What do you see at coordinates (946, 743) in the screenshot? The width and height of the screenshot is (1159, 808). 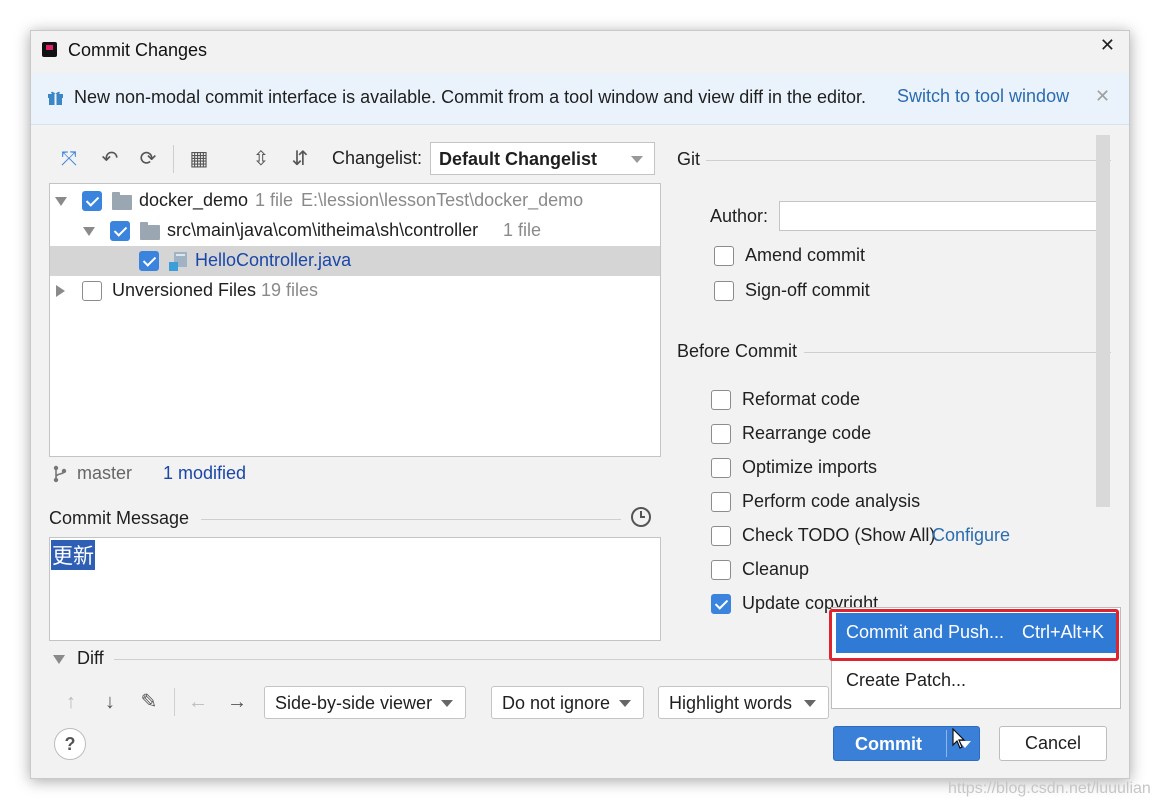 I see `split-divider` at bounding box center [946, 743].